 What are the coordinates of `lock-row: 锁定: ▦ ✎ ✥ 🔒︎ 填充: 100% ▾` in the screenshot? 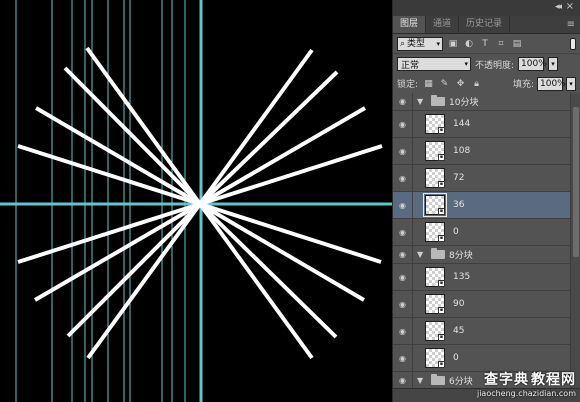 It's located at (486, 84).